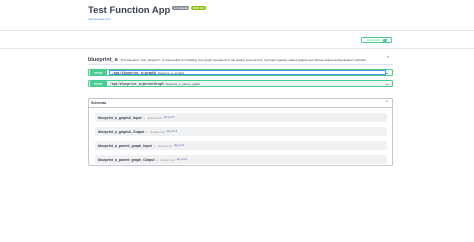 The width and height of the screenshot is (474, 242). What do you see at coordinates (126, 159) in the screenshot?
I see `model-name: blueprint_a_parent_graph_Output` at bounding box center [126, 159].